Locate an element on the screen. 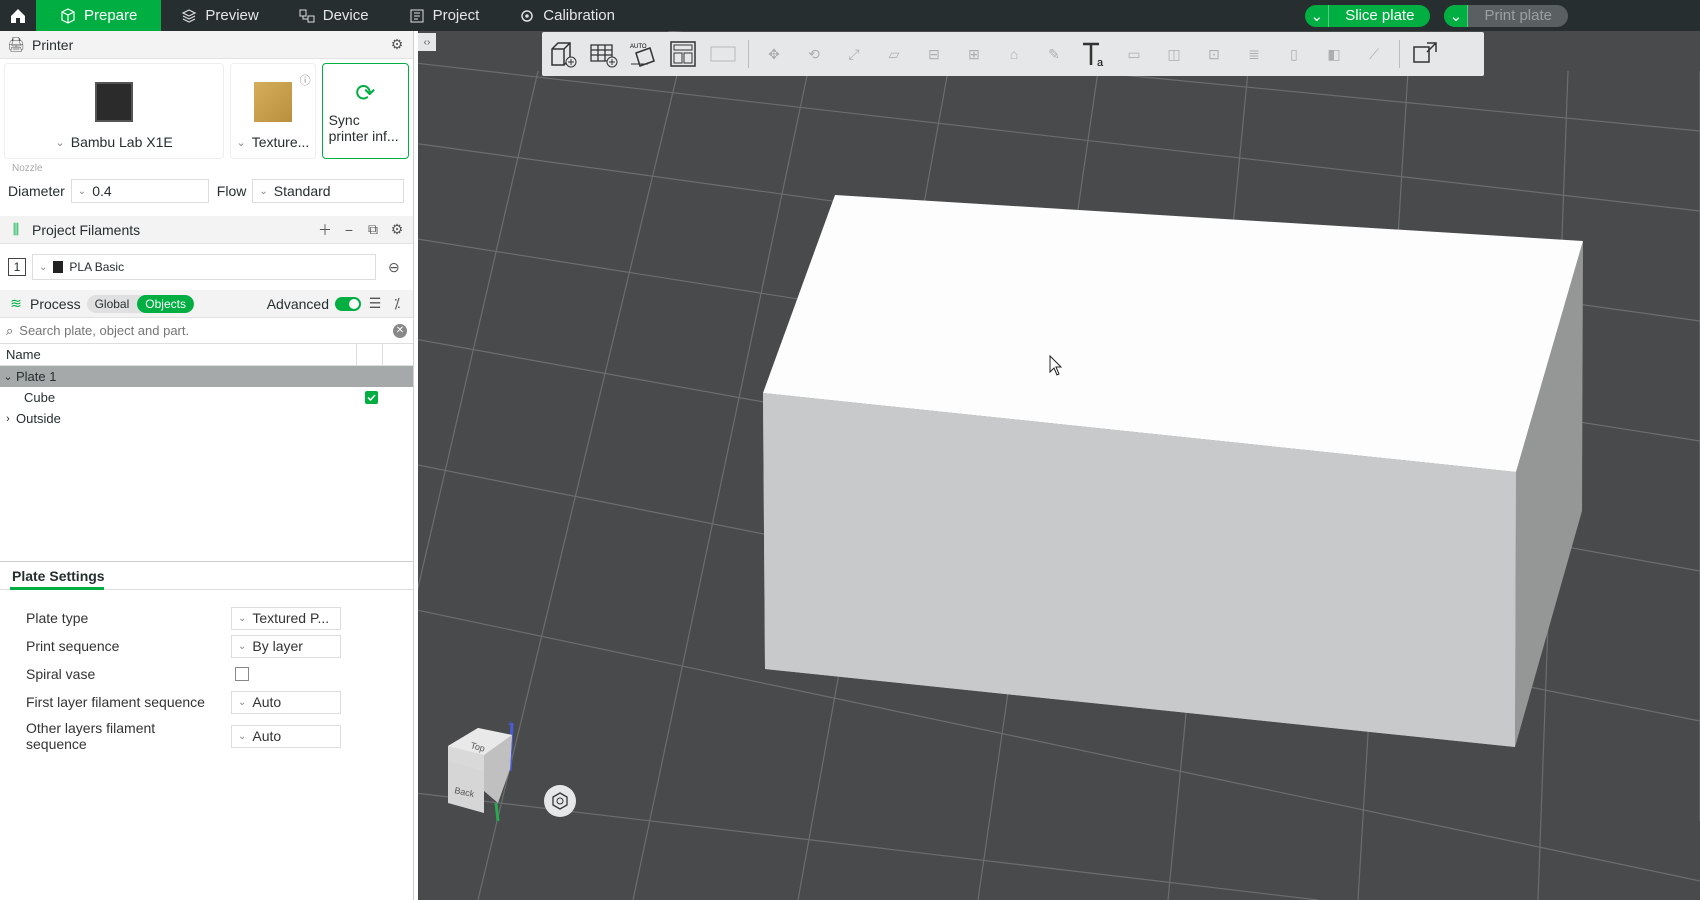  clear-icon: ✕ is located at coordinates (400, 330).